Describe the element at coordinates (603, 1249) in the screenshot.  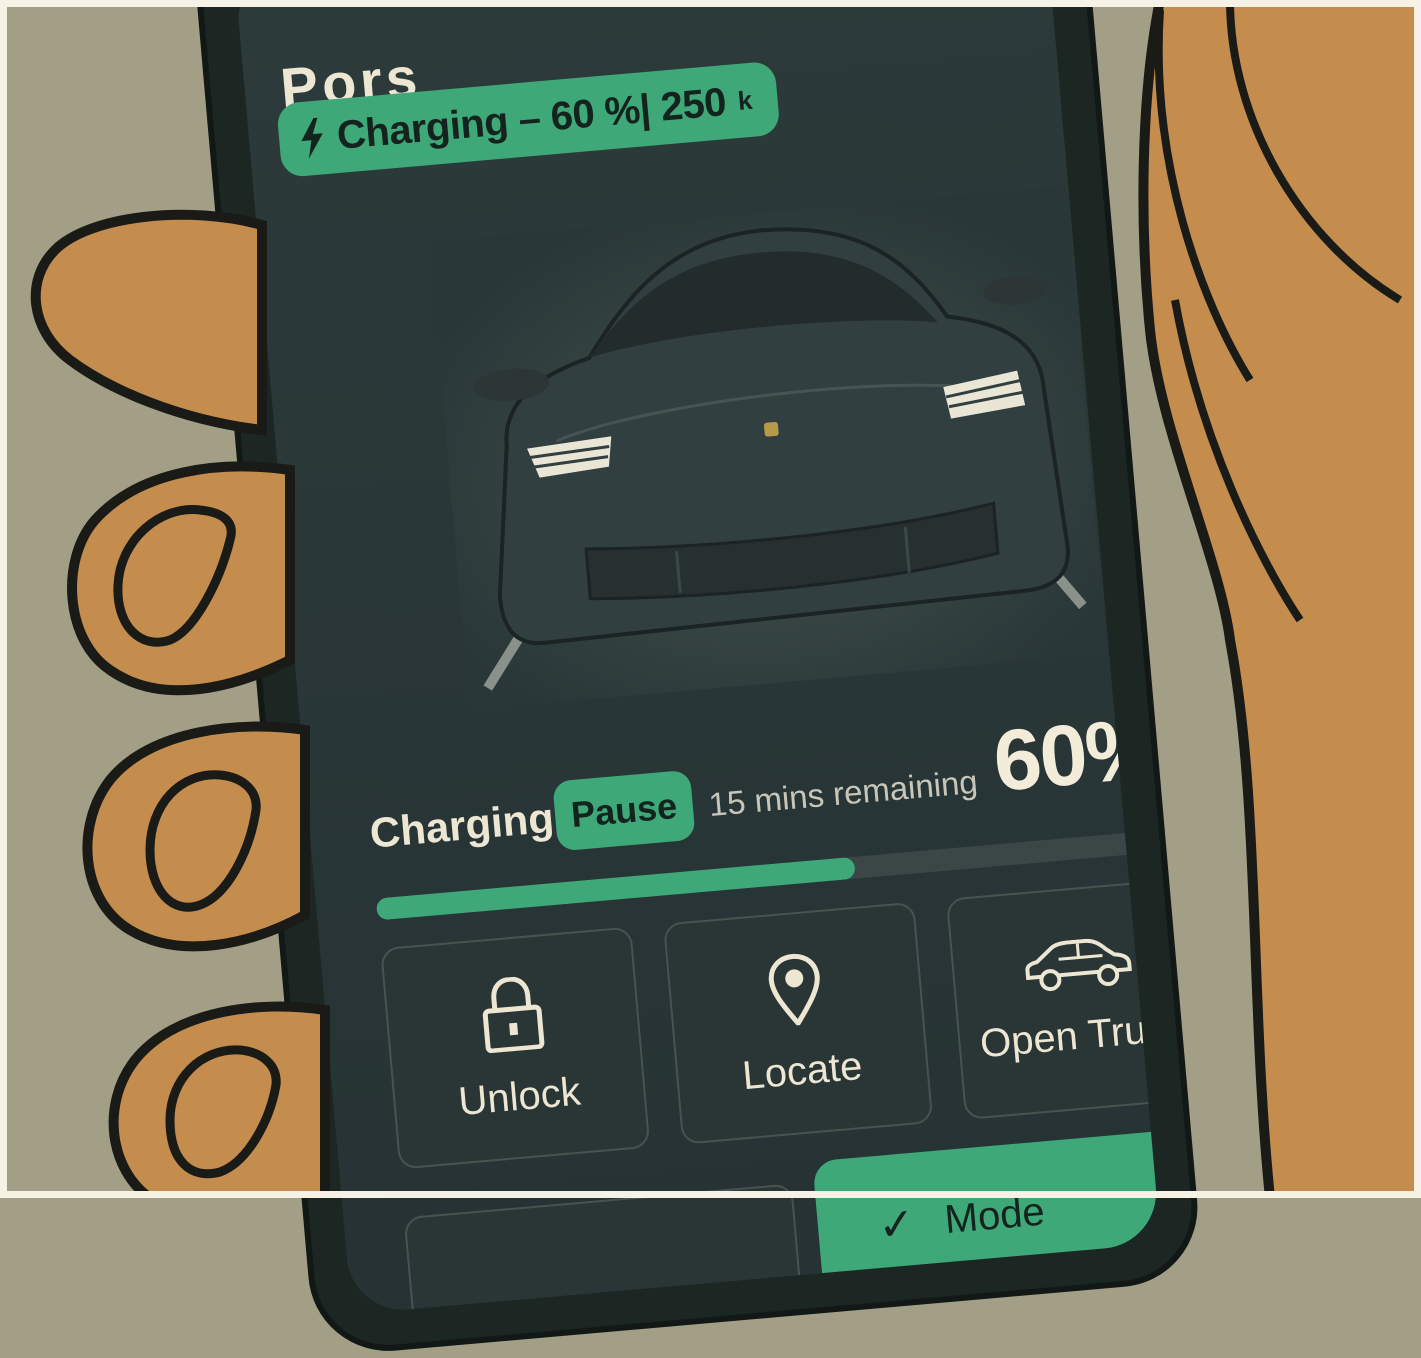
I see `secondary-action-button` at that location.